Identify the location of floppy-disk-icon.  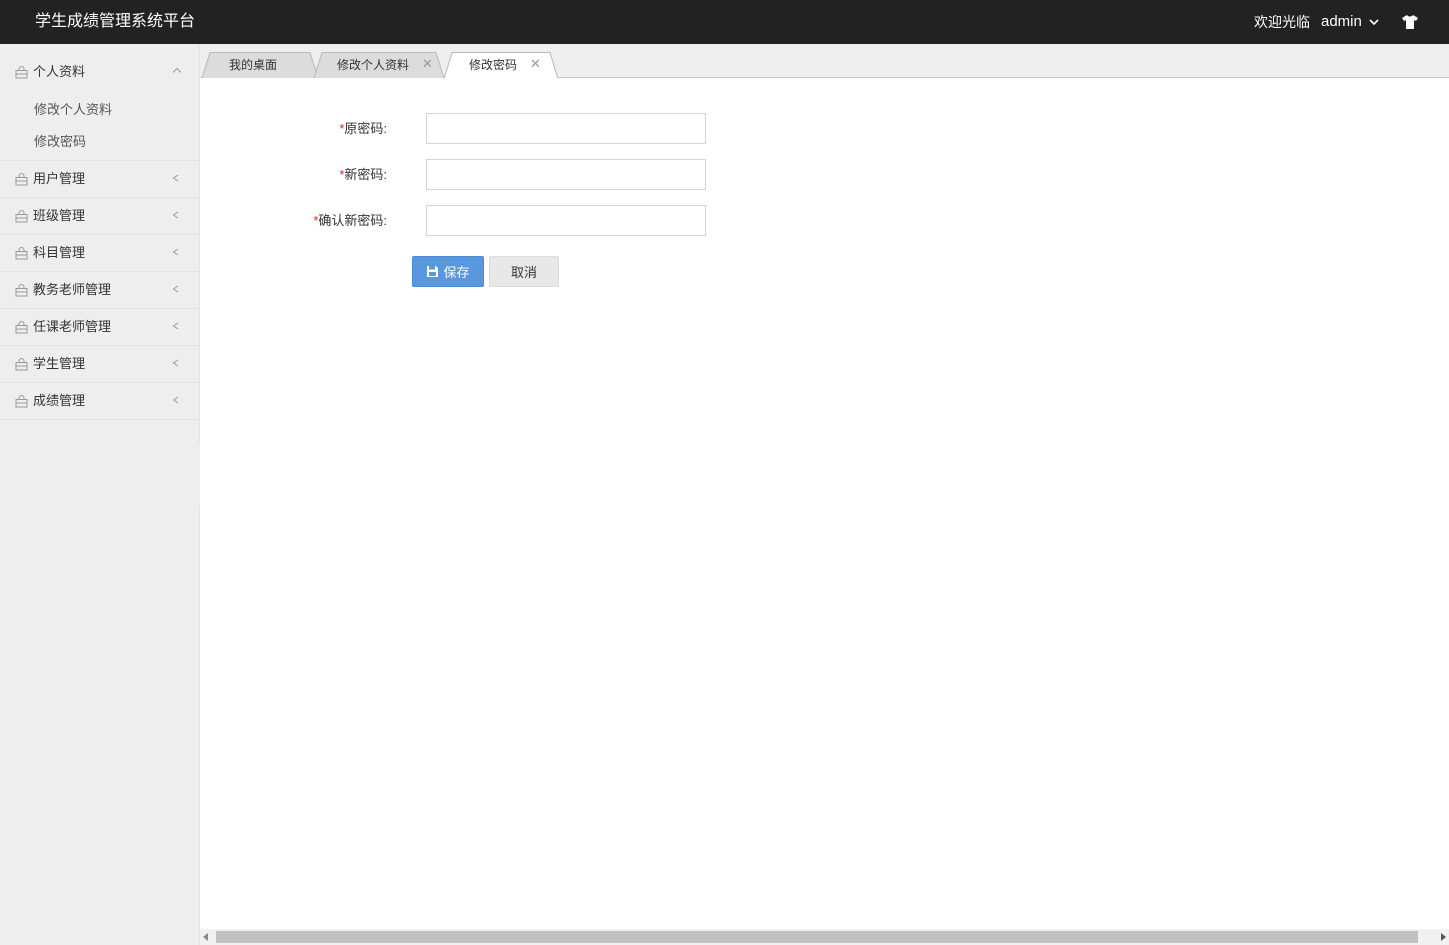
(433, 271).